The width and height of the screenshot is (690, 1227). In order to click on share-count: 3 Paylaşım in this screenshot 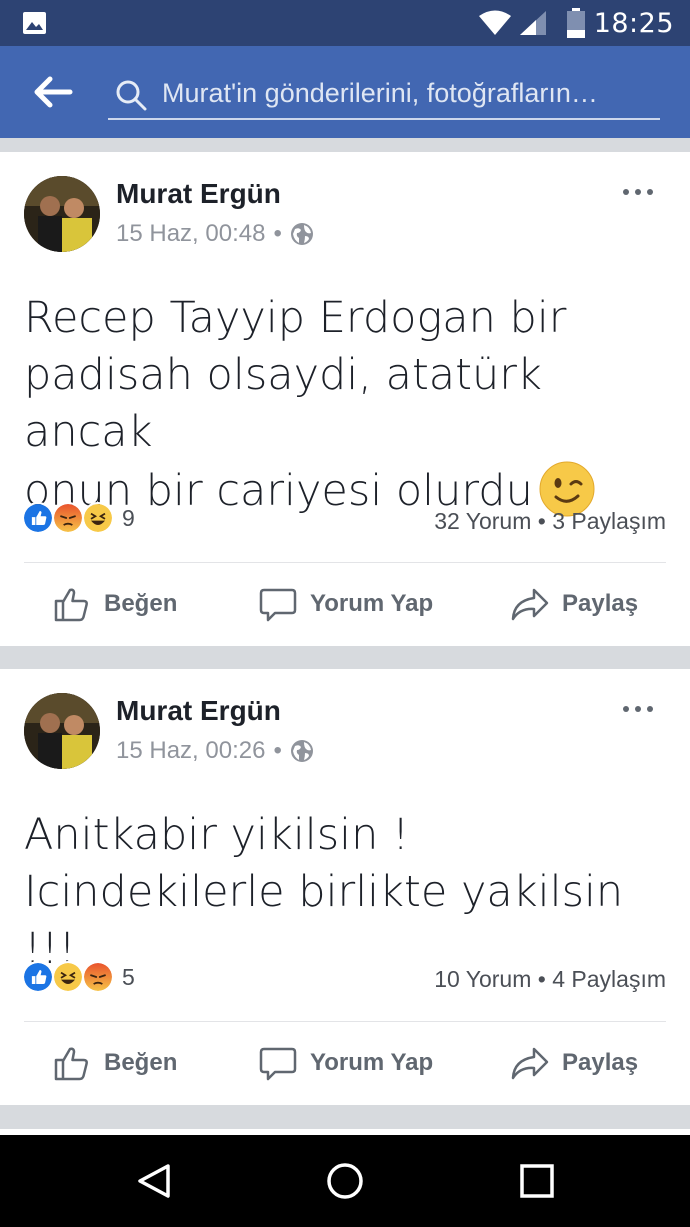, I will do `click(609, 521)`.